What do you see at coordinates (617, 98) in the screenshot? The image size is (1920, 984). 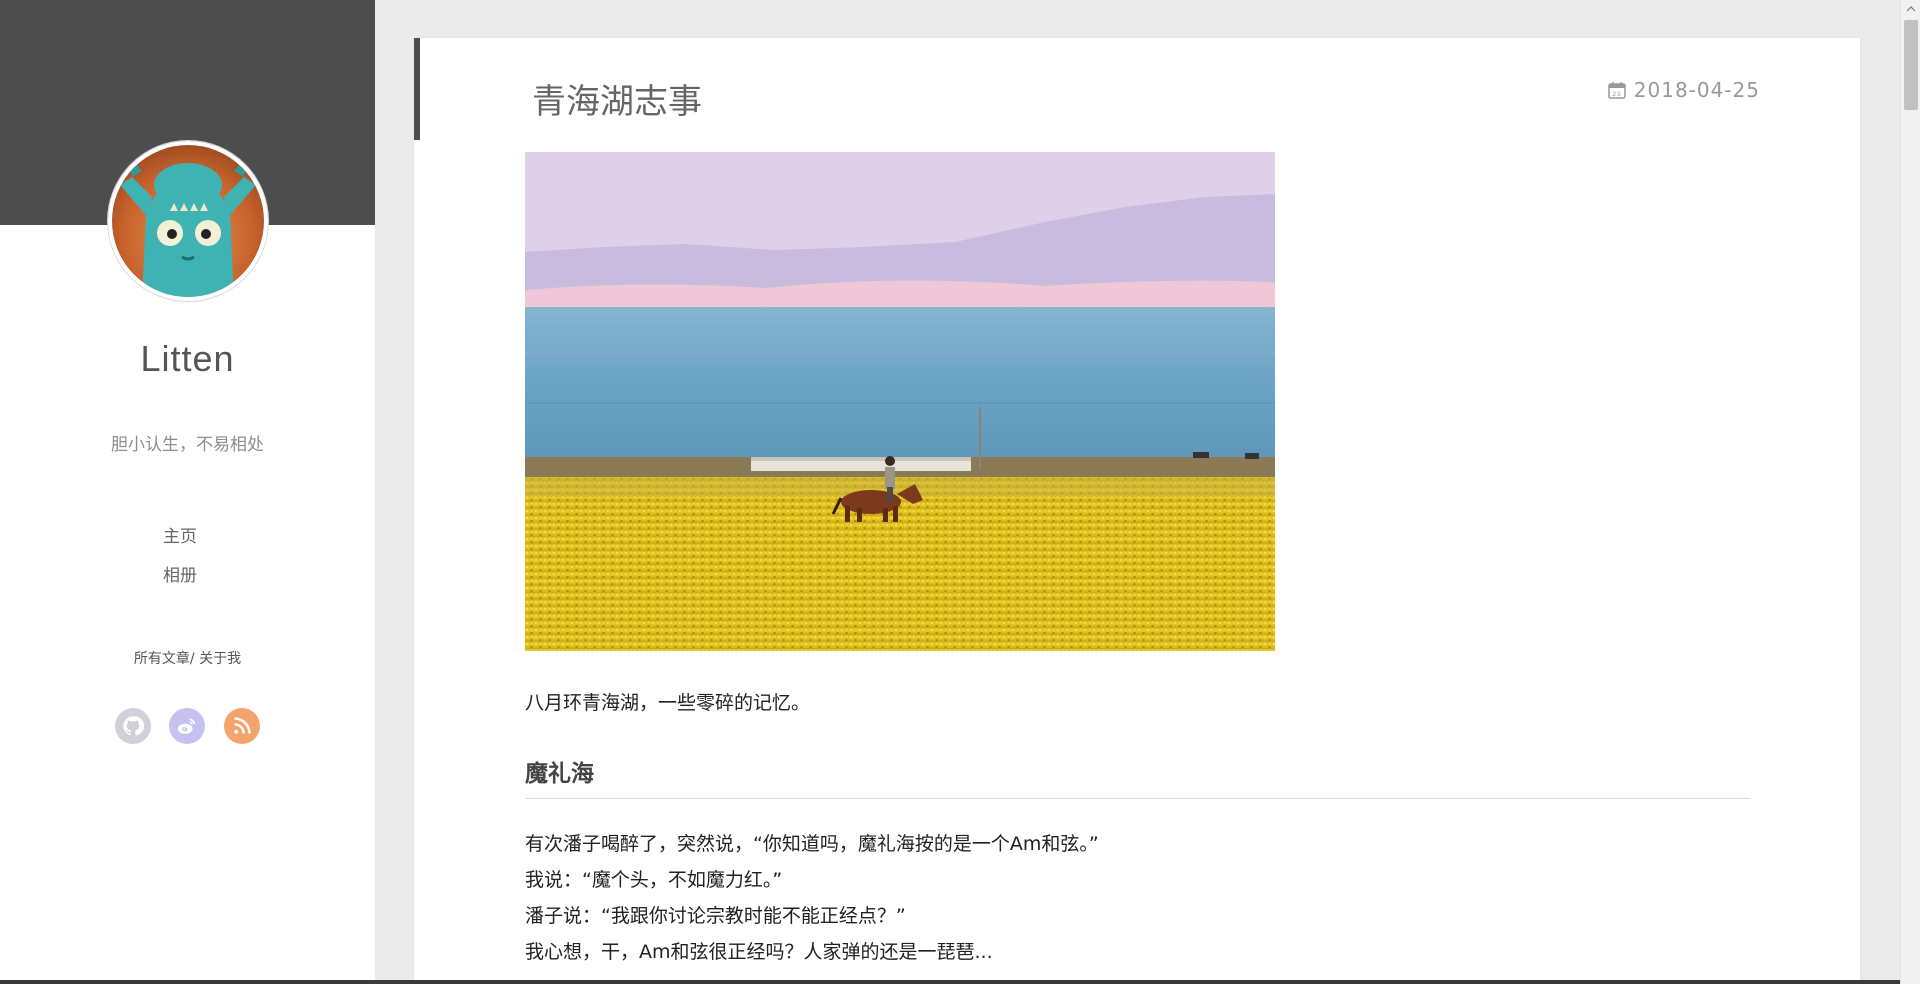 I see `post-title: 青海湖志事` at bounding box center [617, 98].